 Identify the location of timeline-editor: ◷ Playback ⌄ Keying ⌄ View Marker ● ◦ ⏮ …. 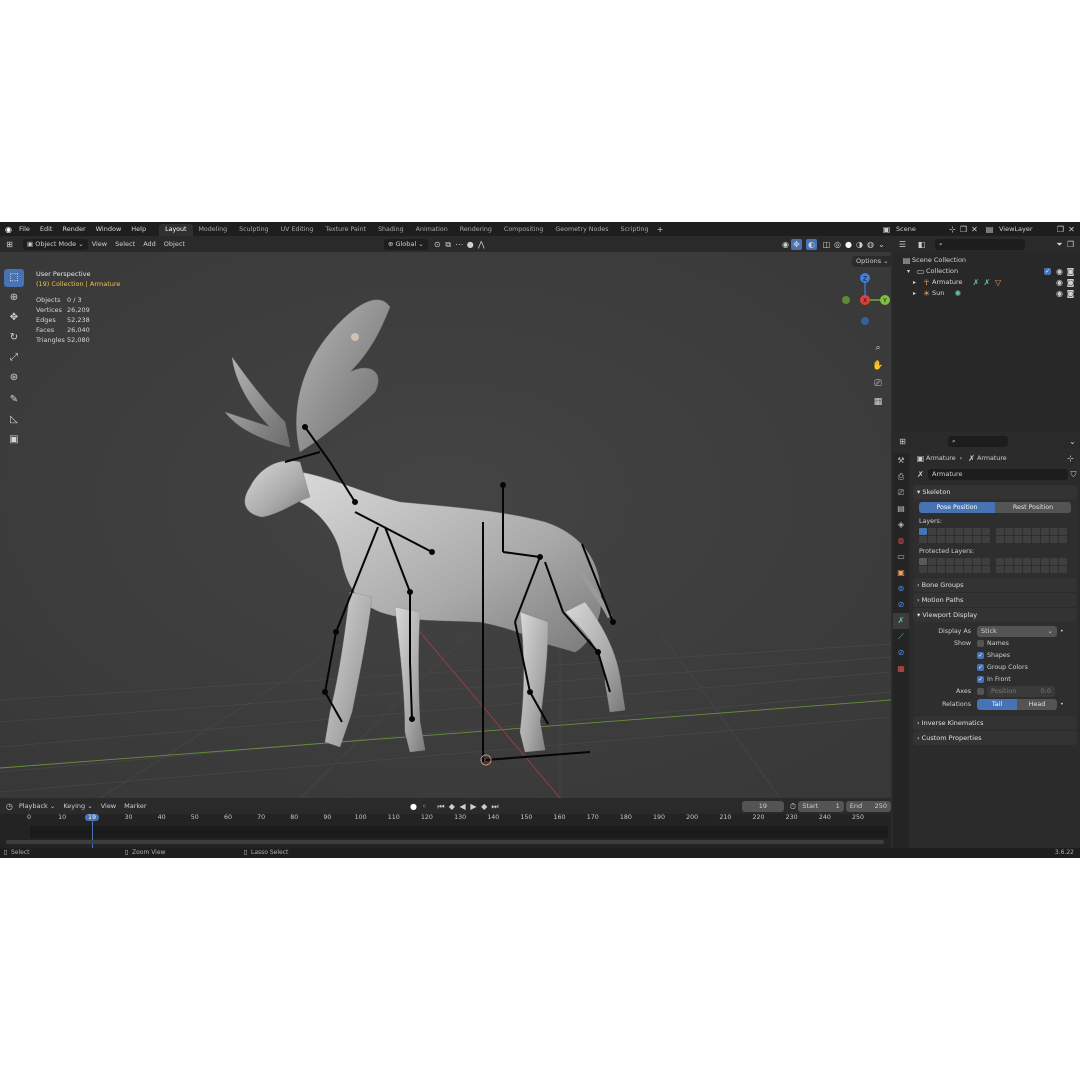
(446, 823).